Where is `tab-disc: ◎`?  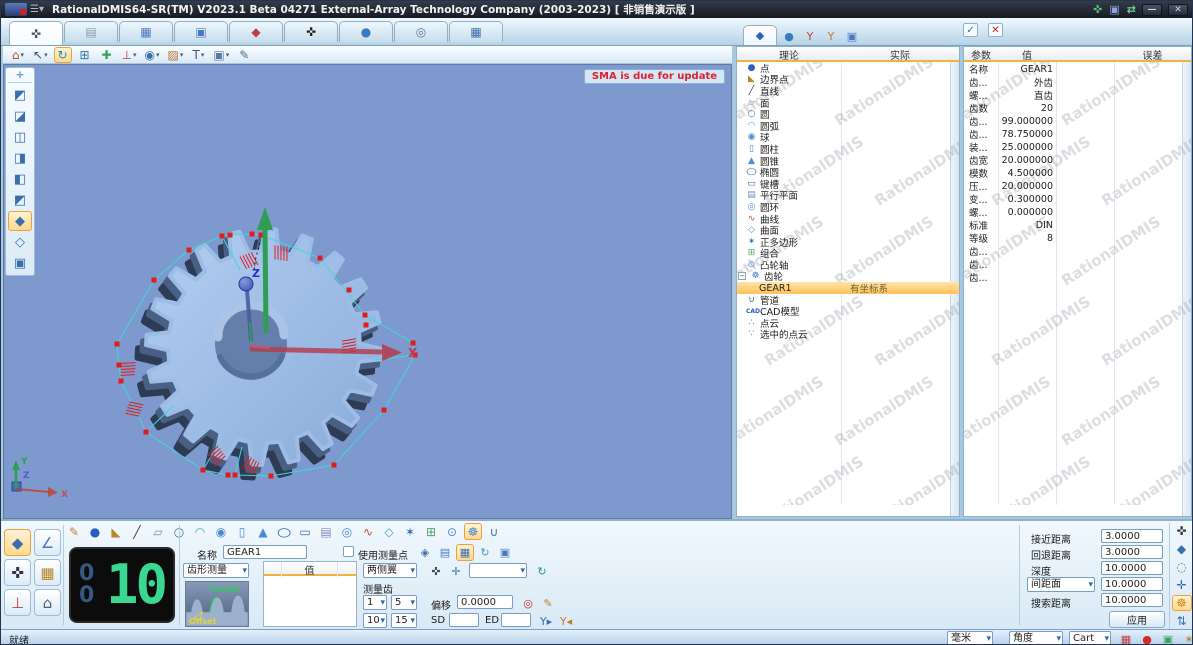 tab-disc: ◎ is located at coordinates (421, 31).